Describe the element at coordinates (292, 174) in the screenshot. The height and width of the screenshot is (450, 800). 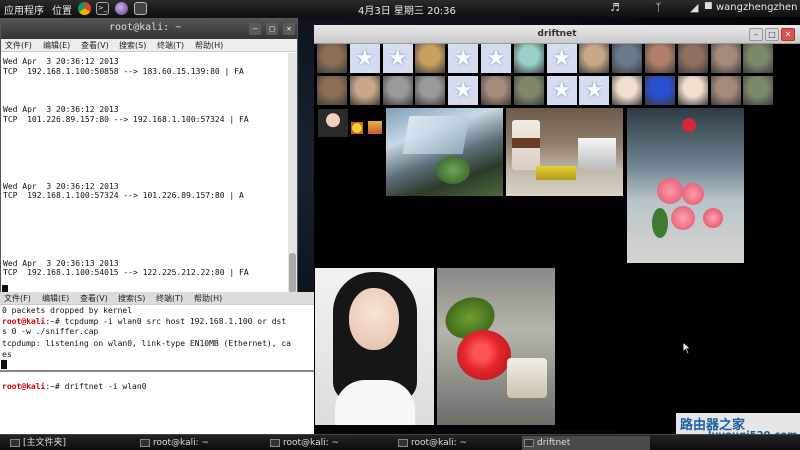
I see `scrollbar` at that location.